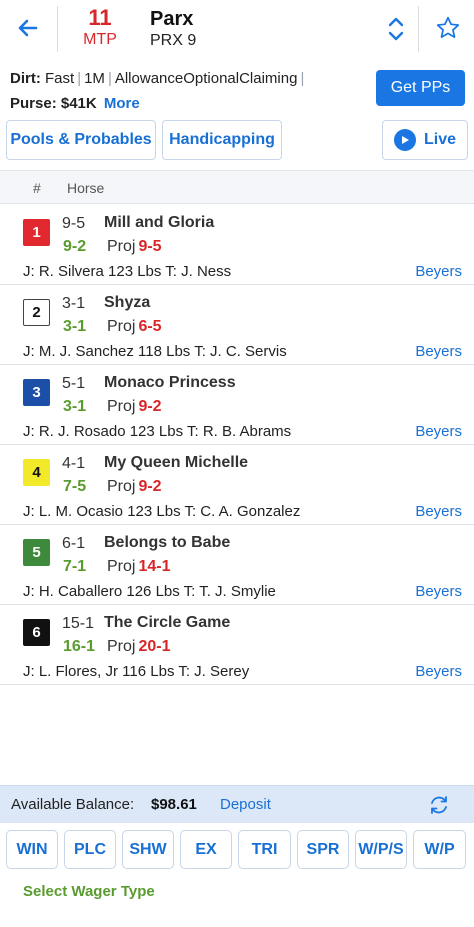 The height and width of the screenshot is (927, 474). Describe the element at coordinates (74, 223) in the screenshot. I see `morning-line-odds: 9-5` at that location.